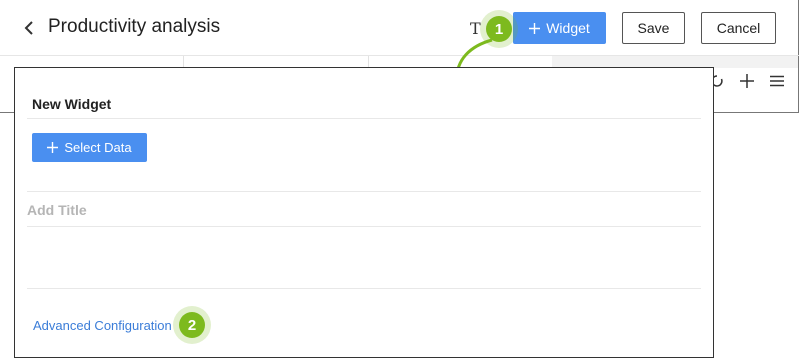 Image resolution: width=799 pixels, height=359 pixels. I want to click on plus-glyph, so click(747, 81).